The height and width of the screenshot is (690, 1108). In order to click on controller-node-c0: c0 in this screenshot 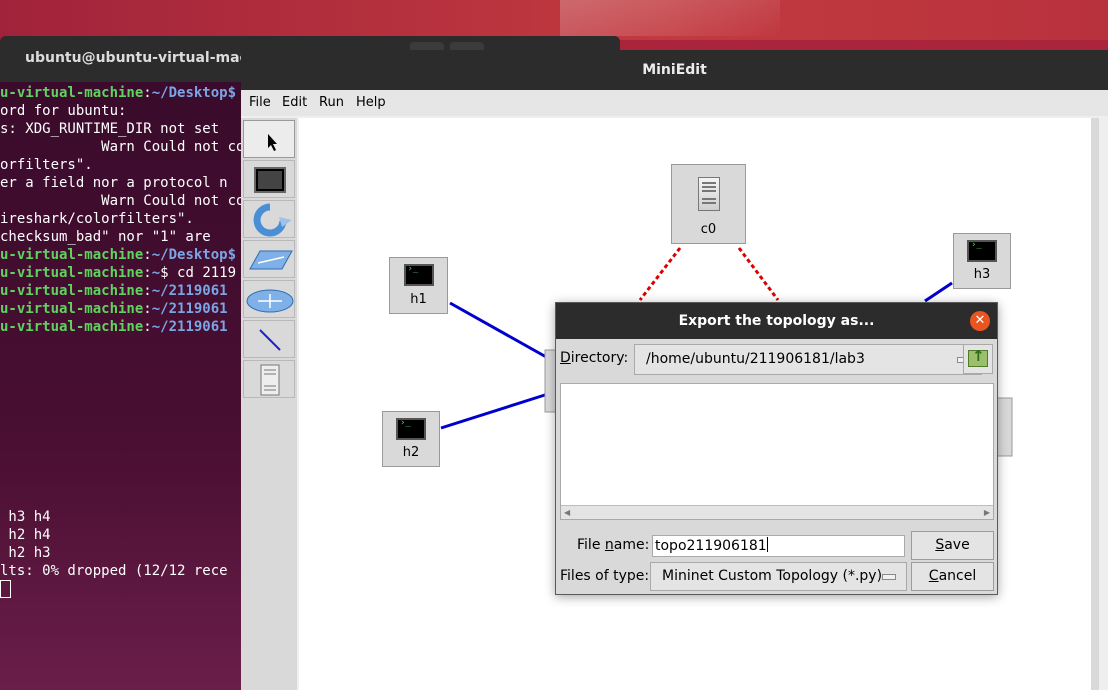, I will do `click(708, 204)`.